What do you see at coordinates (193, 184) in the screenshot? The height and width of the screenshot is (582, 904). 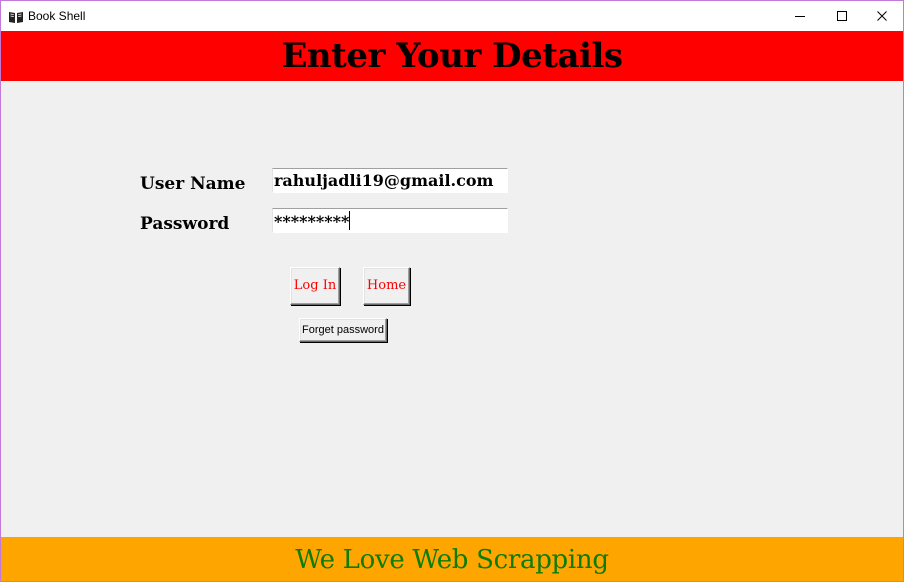 I see `username-label: User Name` at bounding box center [193, 184].